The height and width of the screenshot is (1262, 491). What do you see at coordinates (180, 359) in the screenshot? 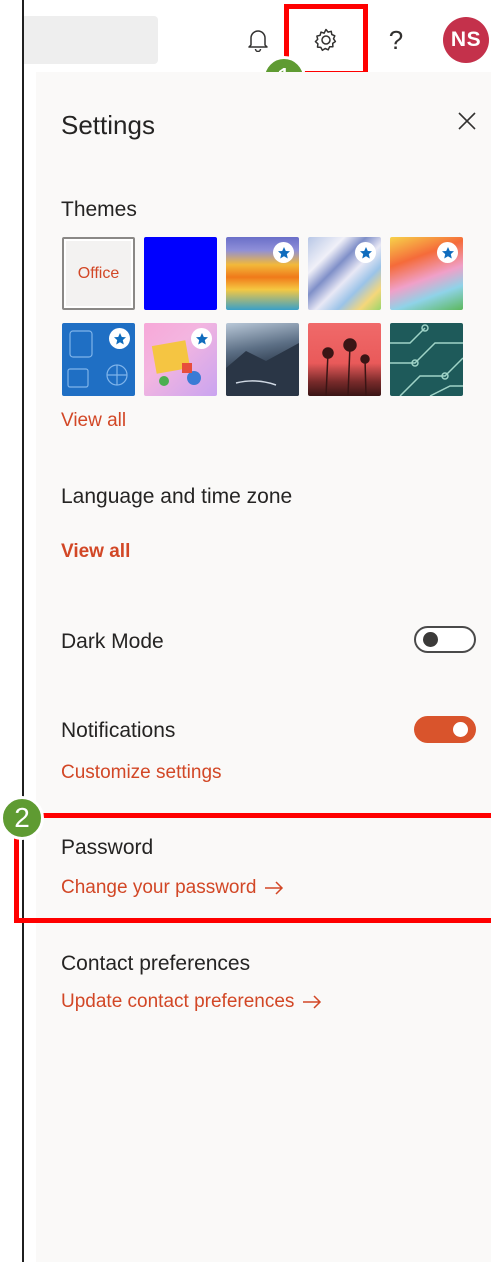
I see `theme-tile-games` at bounding box center [180, 359].